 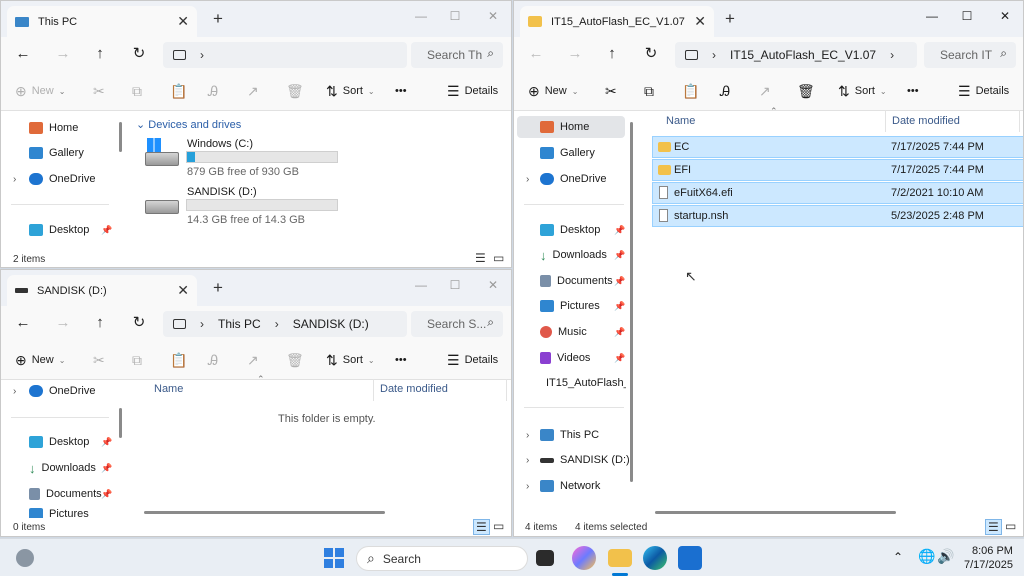 I want to click on tab-autoflash: IT15_AutoFlash_EC_V1.07 ✕, so click(x=617, y=21).